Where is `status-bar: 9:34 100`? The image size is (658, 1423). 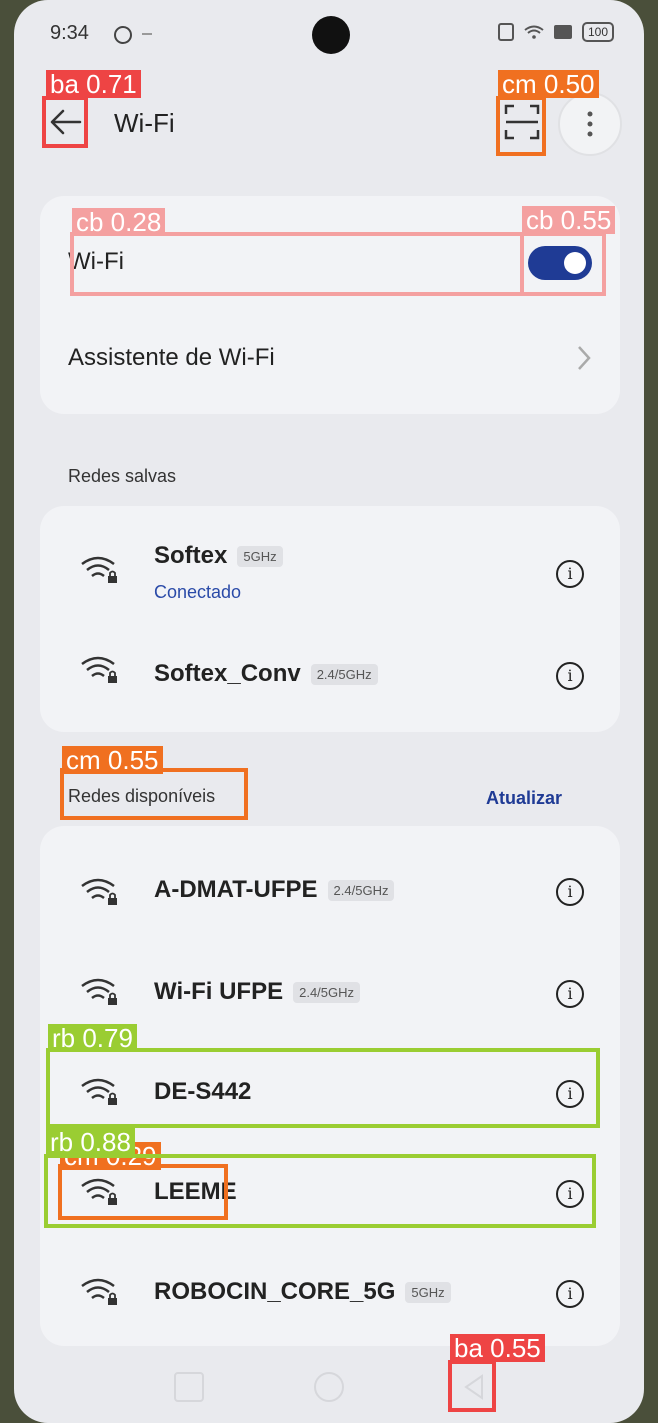 status-bar: 9:34 100 is located at coordinates (329, 35).